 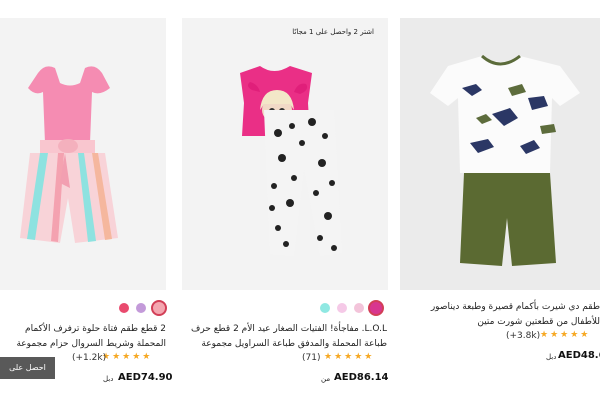 What do you see at coordinates (127, 357) in the screenshot?
I see `rating-stars-1: ★★★★★` at bounding box center [127, 357].